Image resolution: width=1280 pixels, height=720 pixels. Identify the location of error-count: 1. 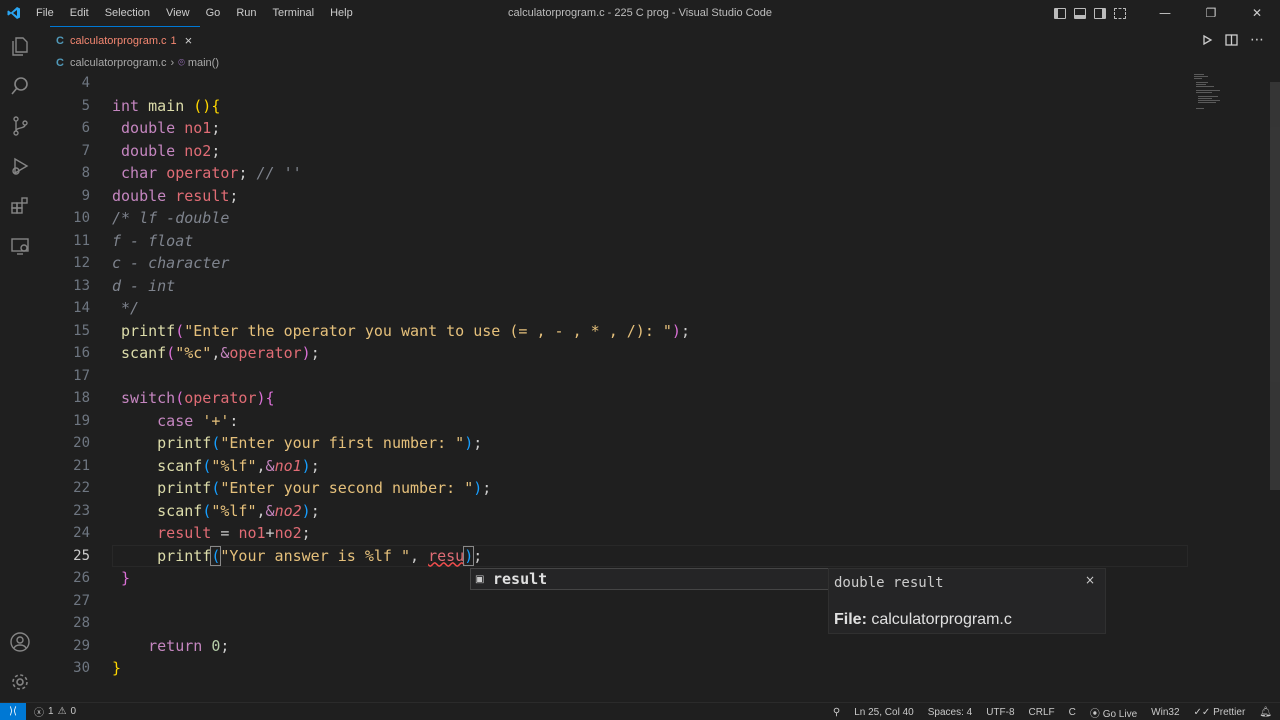
(51, 711).